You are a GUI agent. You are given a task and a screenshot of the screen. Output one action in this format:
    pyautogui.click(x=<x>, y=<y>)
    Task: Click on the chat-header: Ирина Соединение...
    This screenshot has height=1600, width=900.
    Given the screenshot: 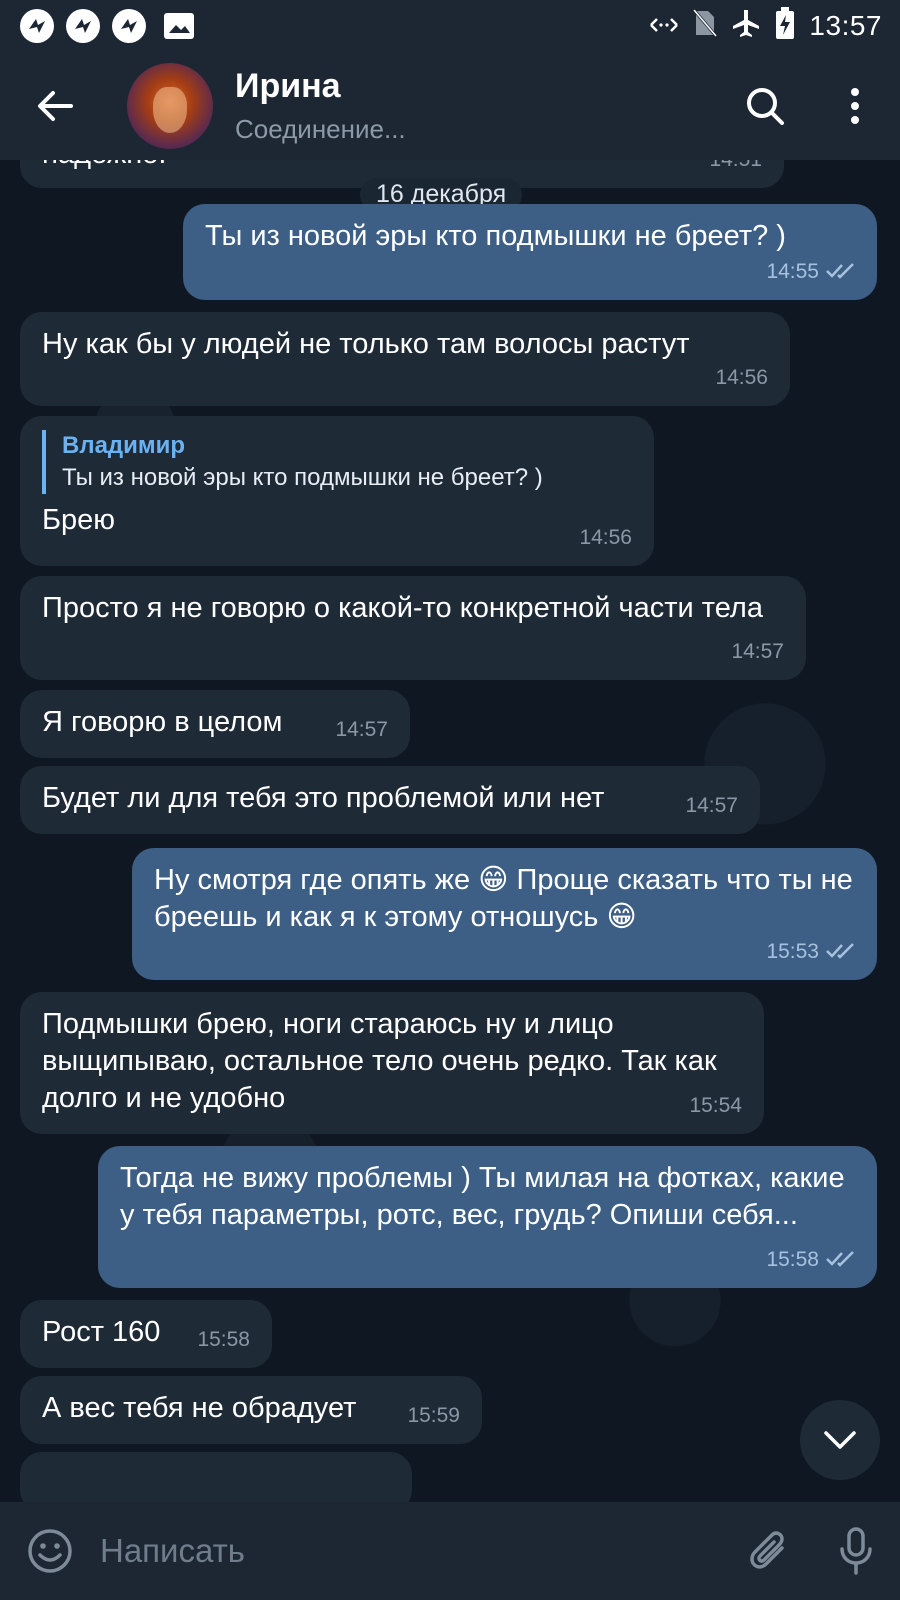 What is the action you would take?
    pyautogui.click(x=450, y=106)
    